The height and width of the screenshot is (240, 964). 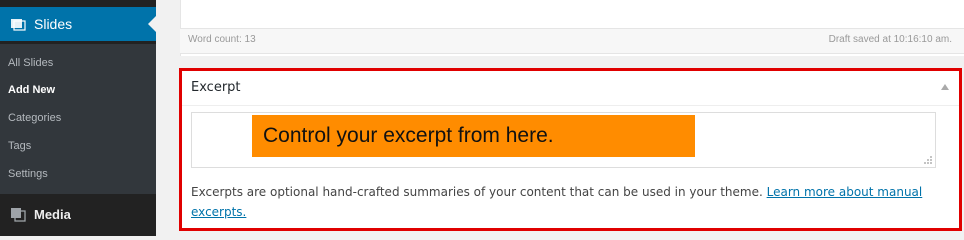 I want to click on menu-item-label: Slides, so click(x=53, y=24).